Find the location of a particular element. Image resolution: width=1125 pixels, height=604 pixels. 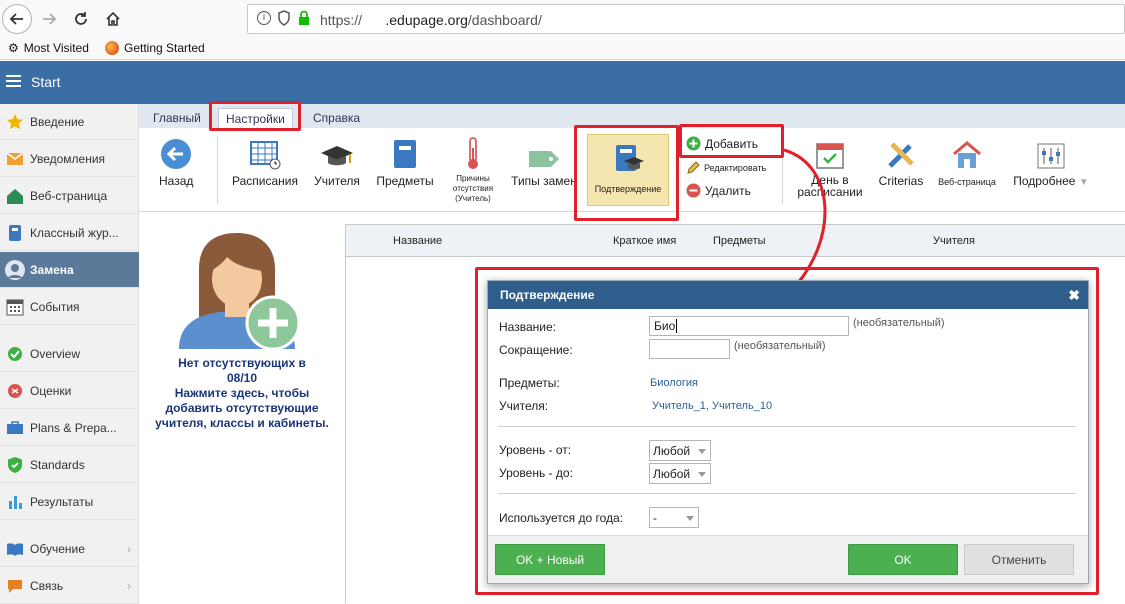

thermometer-icon is located at coordinates (473, 153).